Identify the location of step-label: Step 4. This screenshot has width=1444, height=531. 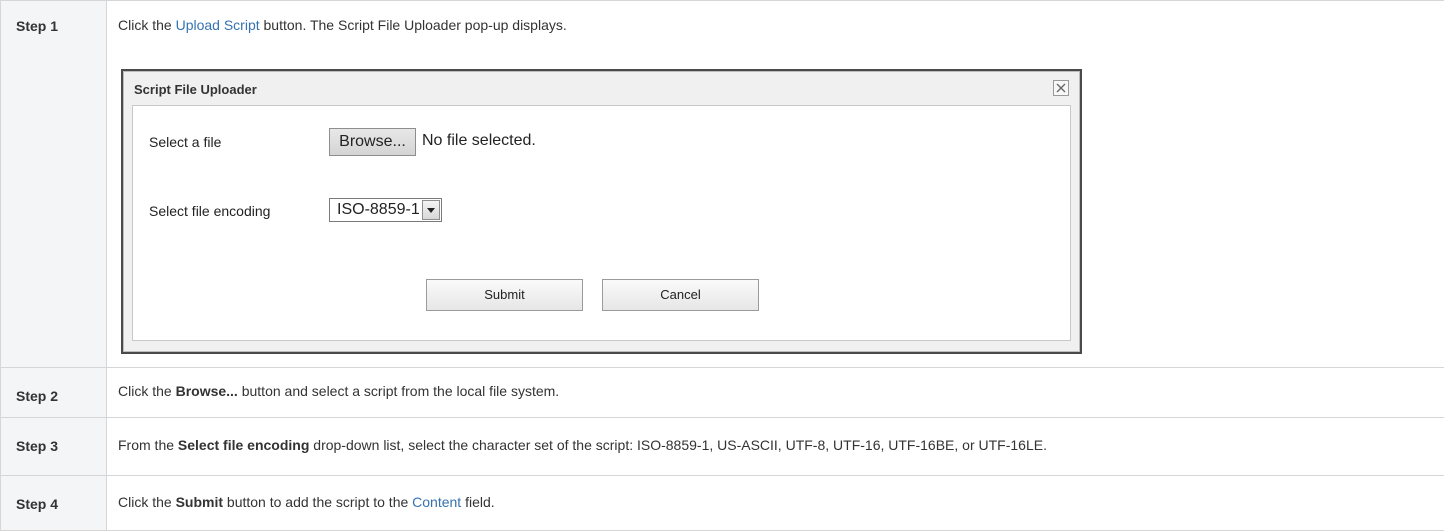
(54, 503).